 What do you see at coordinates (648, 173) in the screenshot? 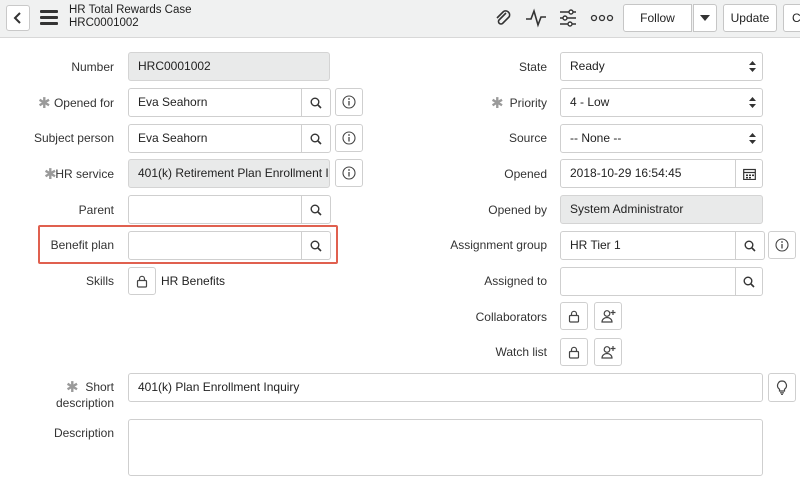
I see `opened-input: 2018-10-29 16:54:45` at bounding box center [648, 173].